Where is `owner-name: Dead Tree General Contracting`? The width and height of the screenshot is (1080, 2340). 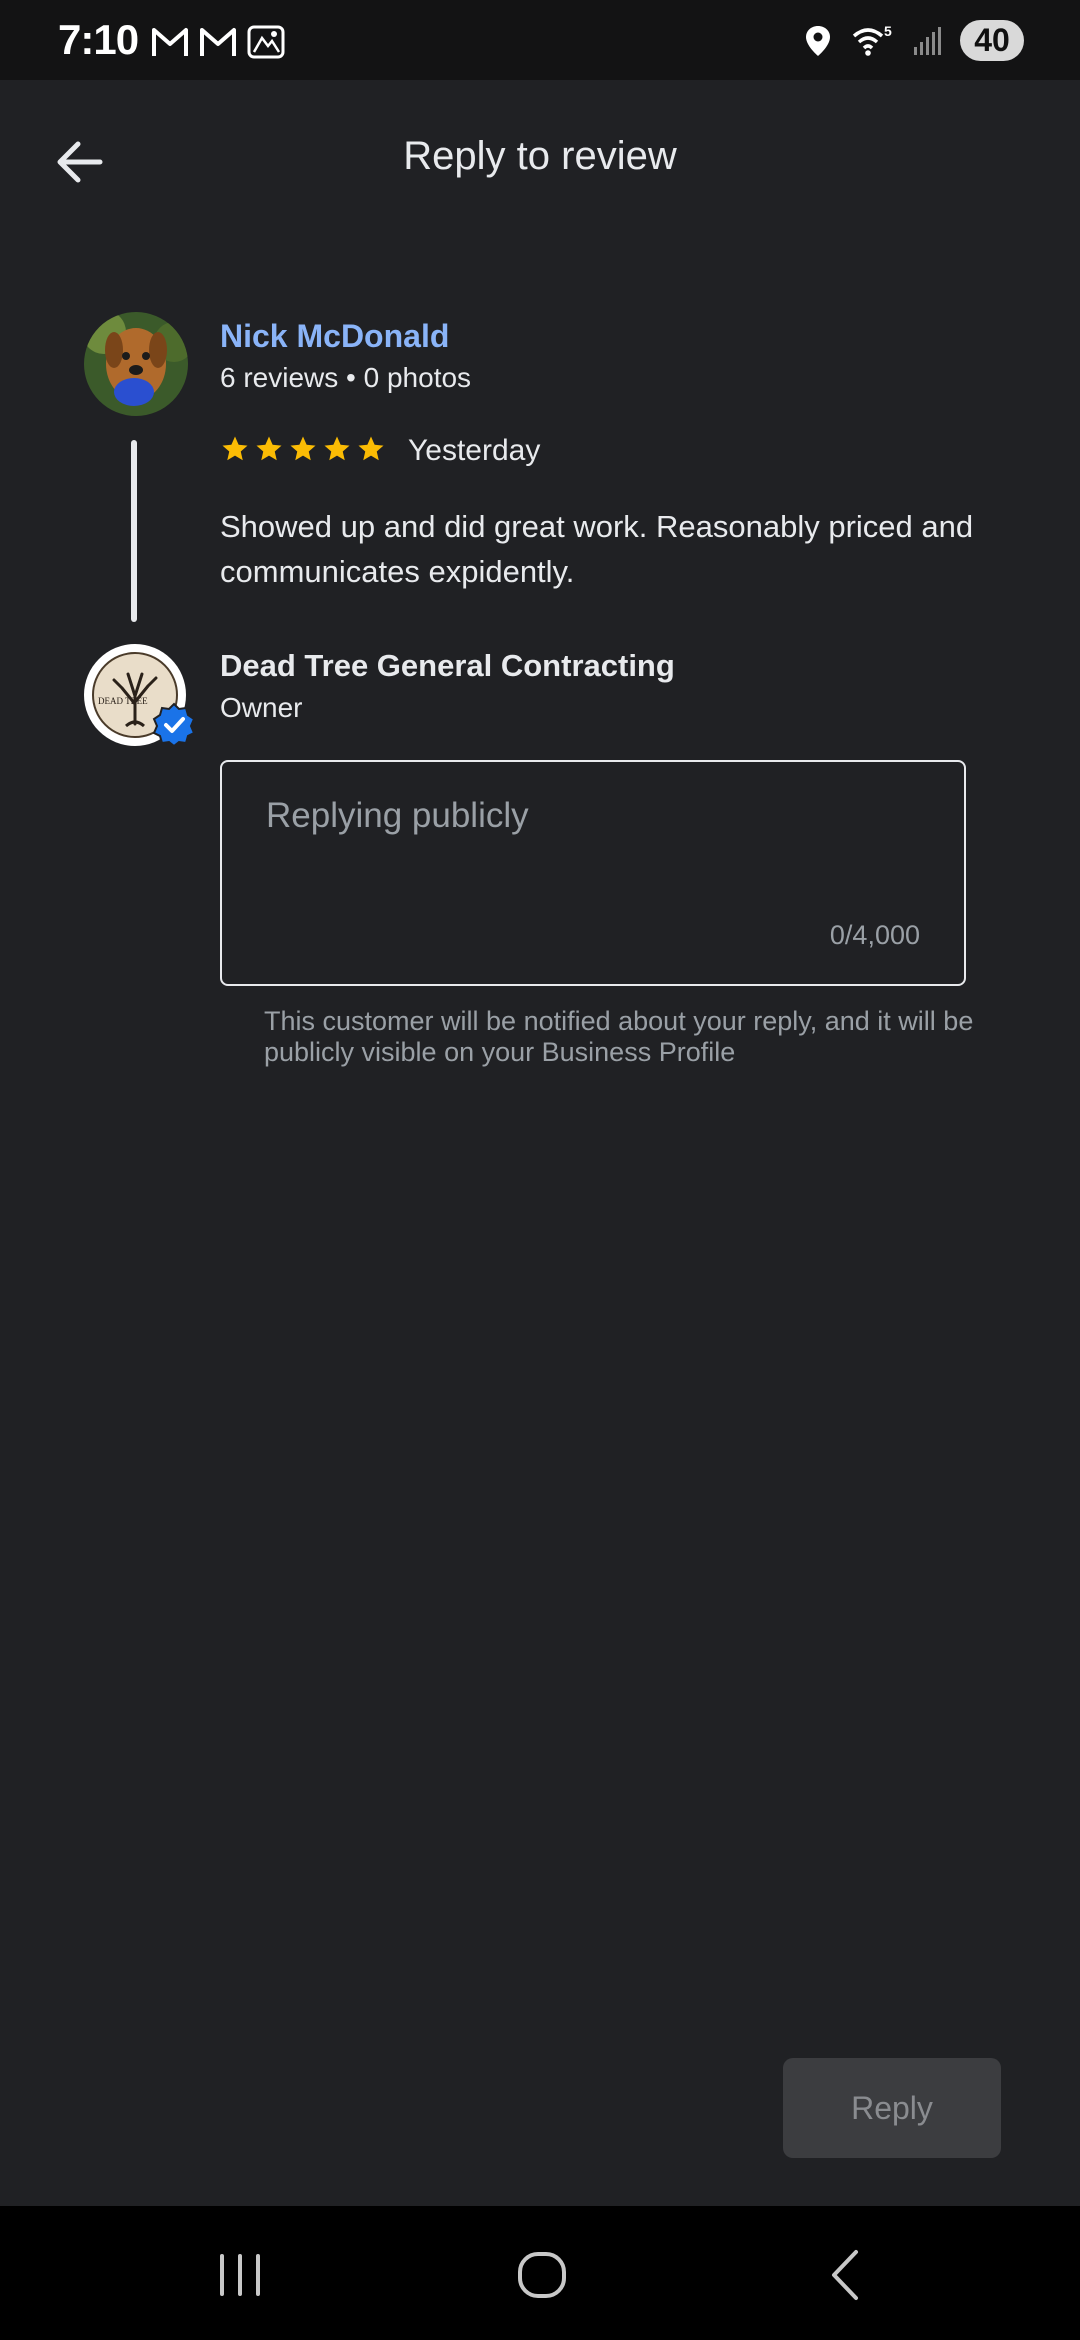 owner-name: Dead Tree General Contracting is located at coordinates (447, 665).